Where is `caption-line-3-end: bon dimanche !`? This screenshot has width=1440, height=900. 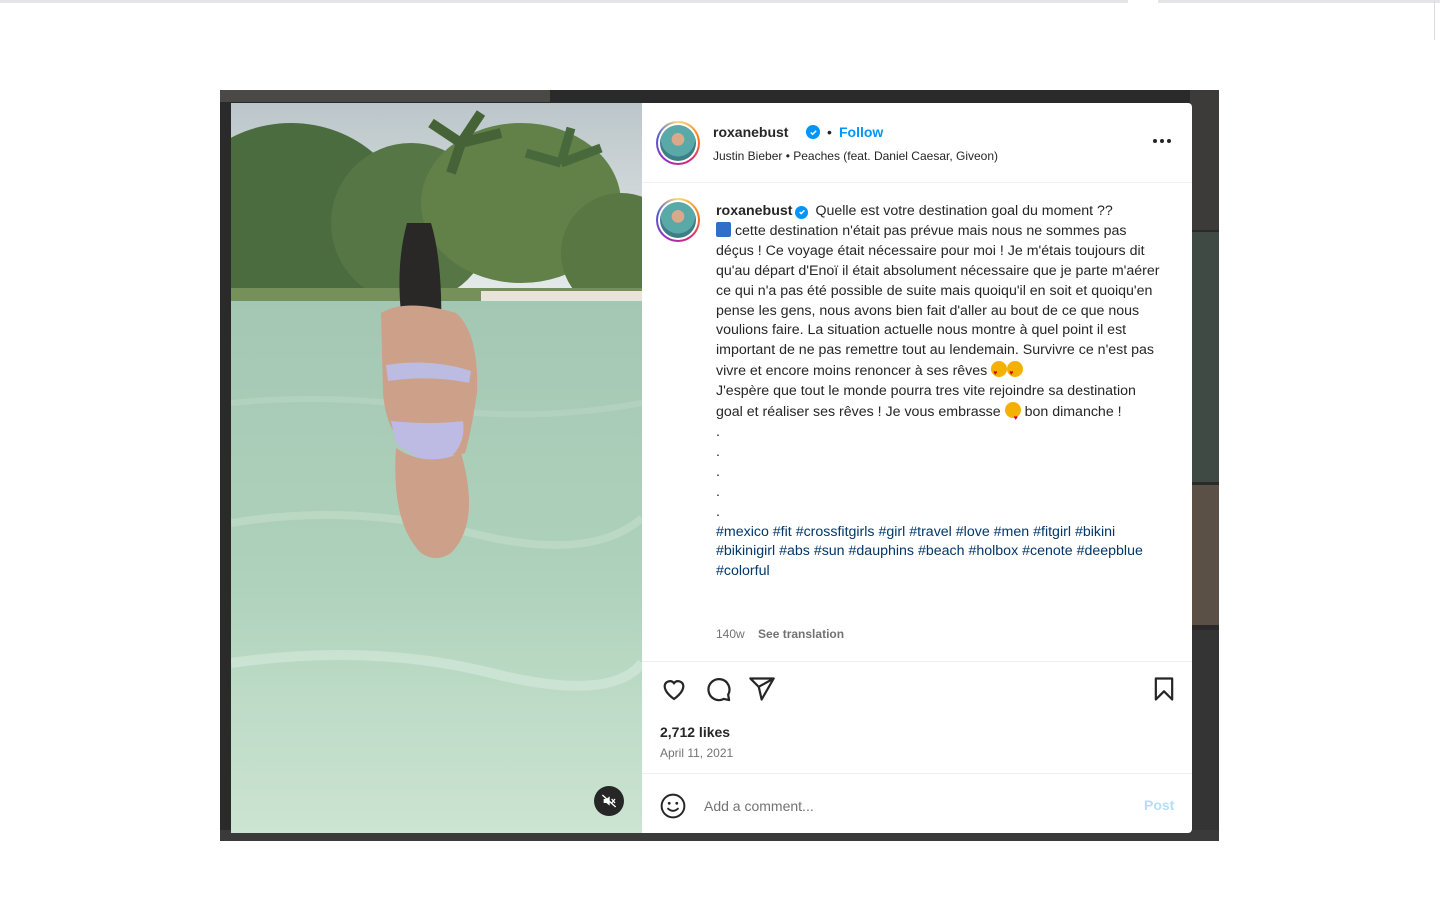
caption-line-3-end: bon dimanche ! is located at coordinates (1073, 412).